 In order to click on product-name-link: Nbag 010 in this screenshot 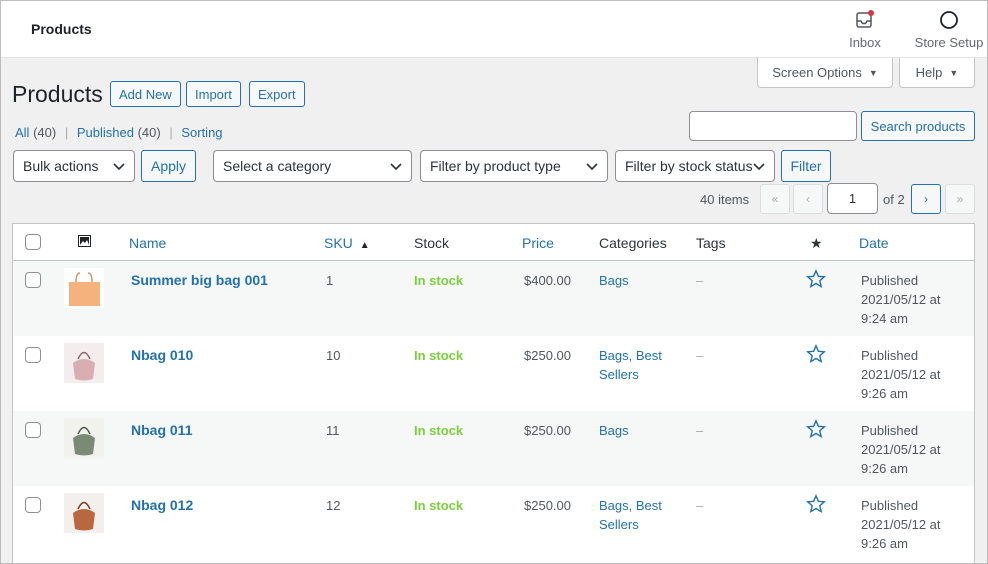, I will do `click(162, 355)`.